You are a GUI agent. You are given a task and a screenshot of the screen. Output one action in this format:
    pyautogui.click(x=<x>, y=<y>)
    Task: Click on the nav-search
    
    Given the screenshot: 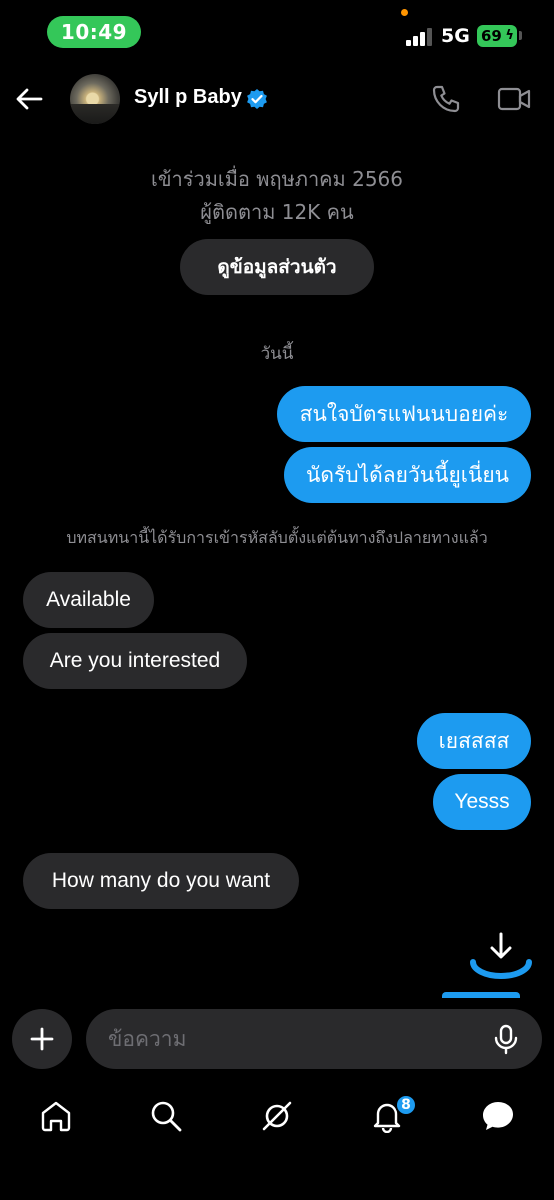 What is the action you would take?
    pyautogui.click(x=166, y=1116)
    